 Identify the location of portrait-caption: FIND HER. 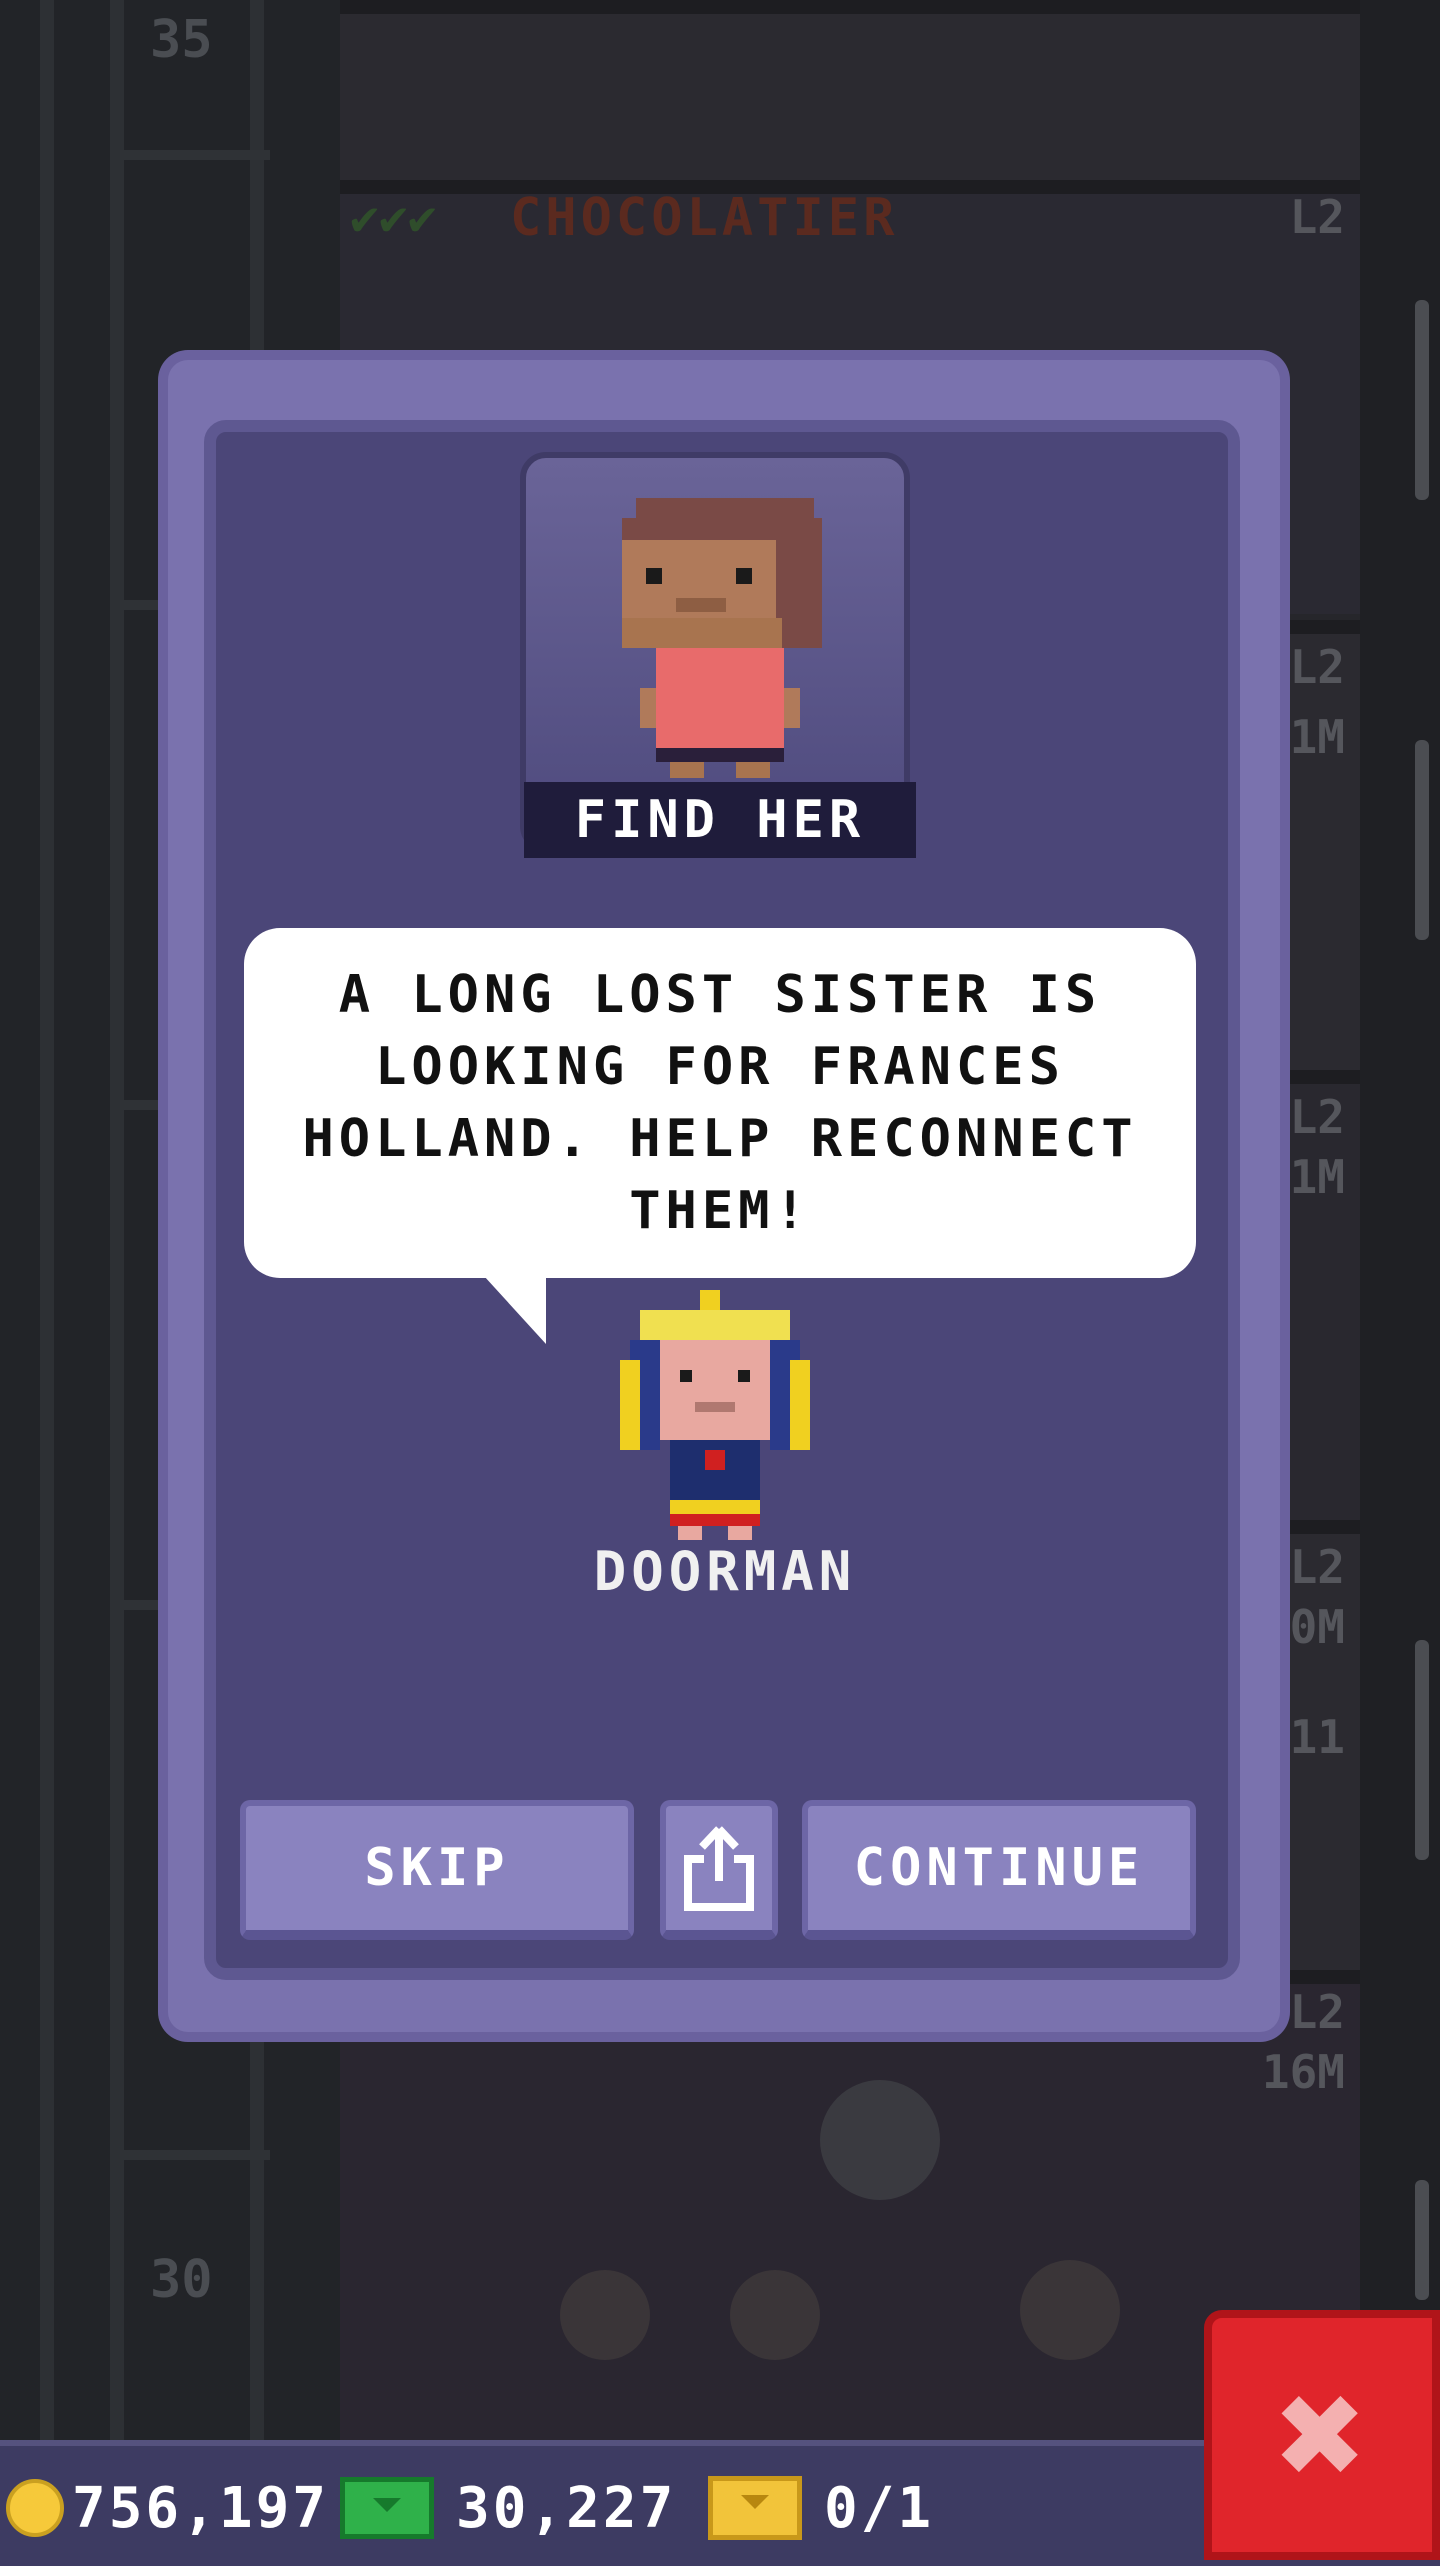
(720, 820).